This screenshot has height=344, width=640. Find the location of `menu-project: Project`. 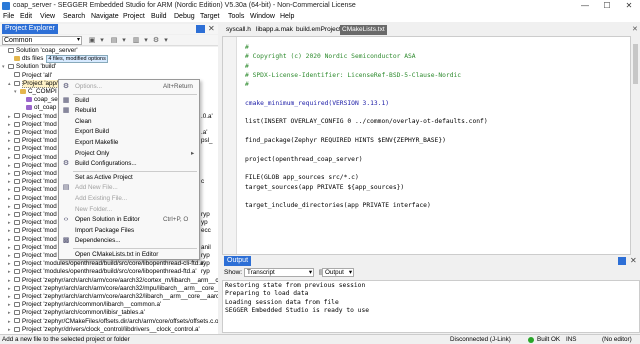

menu-project: Project is located at coordinates (134, 16).